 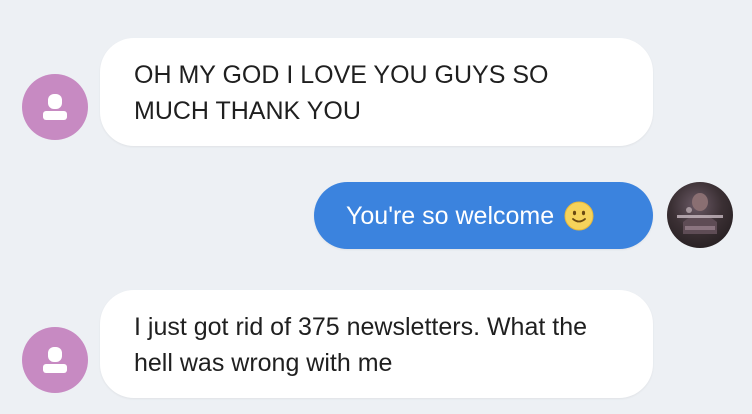 What do you see at coordinates (579, 216) in the screenshot?
I see `smiling-face-icon` at bounding box center [579, 216].